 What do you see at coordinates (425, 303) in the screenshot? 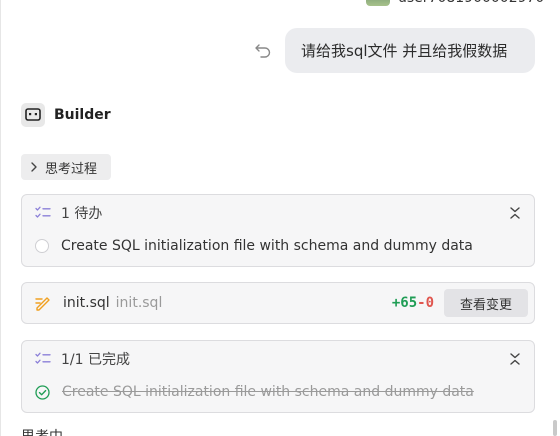
I see `deletions-count: -0` at bounding box center [425, 303].